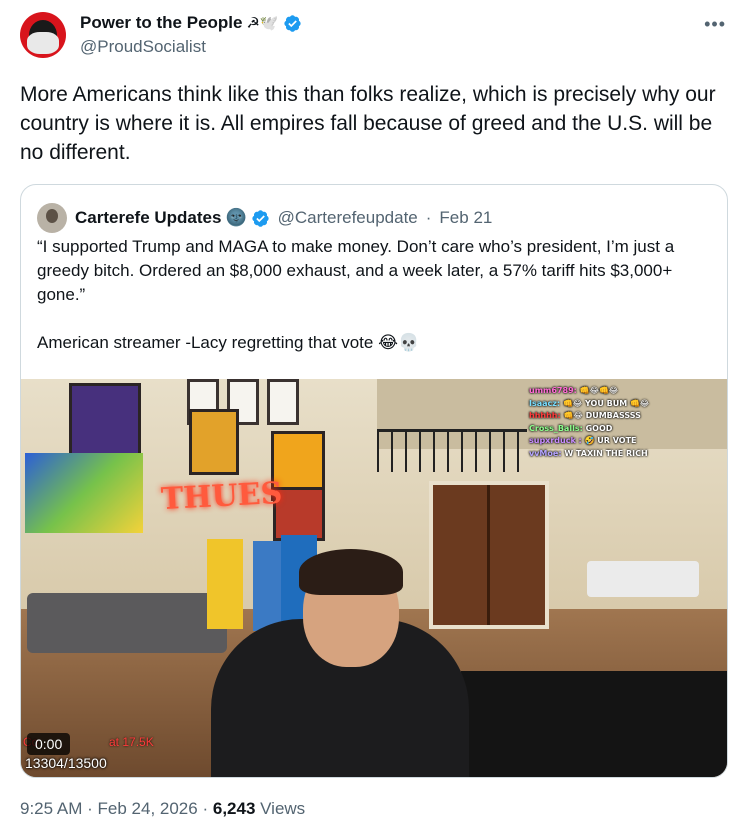 This screenshot has width=748, height=827. Describe the element at coordinates (49, 744) in the screenshot. I see `video-timestamp: 0:00` at that location.